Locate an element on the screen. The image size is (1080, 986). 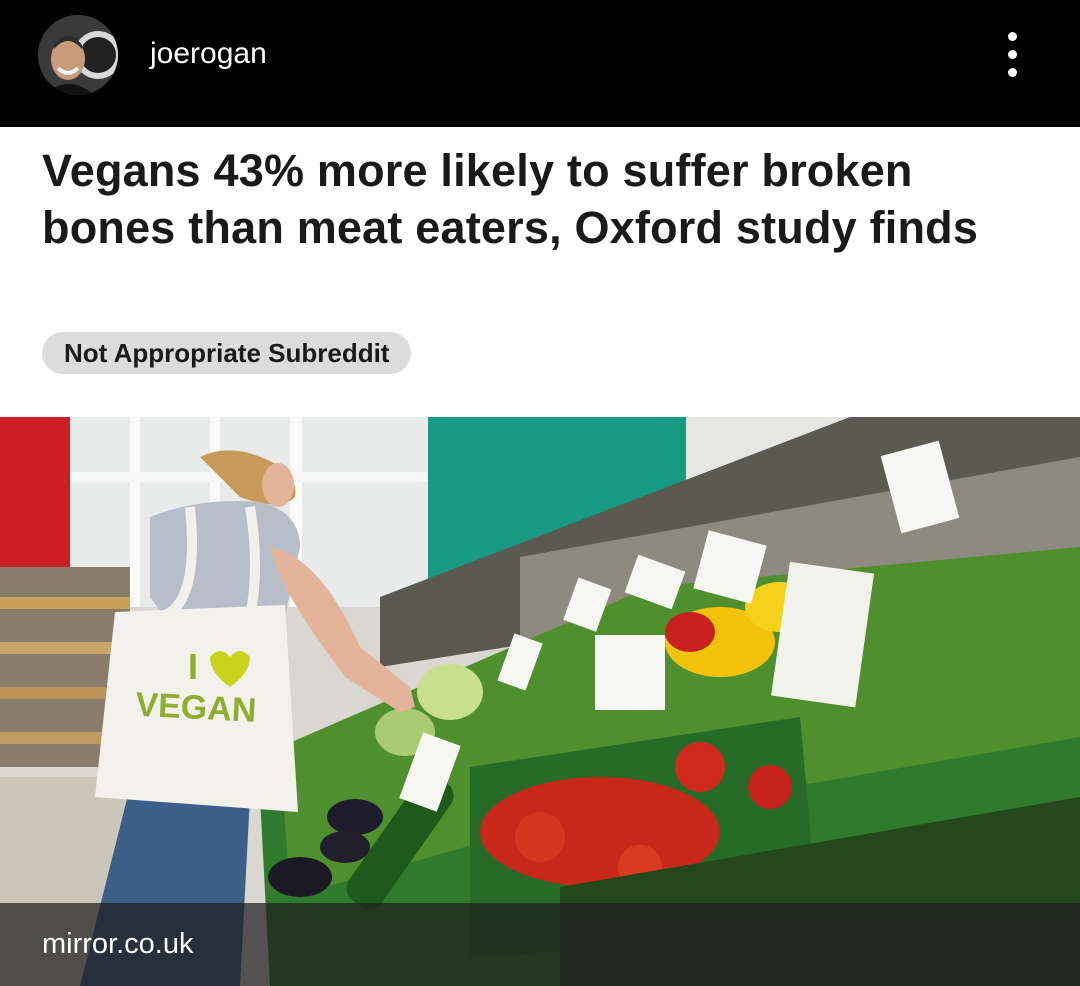
bag-text-top: I is located at coordinates (193, 666).